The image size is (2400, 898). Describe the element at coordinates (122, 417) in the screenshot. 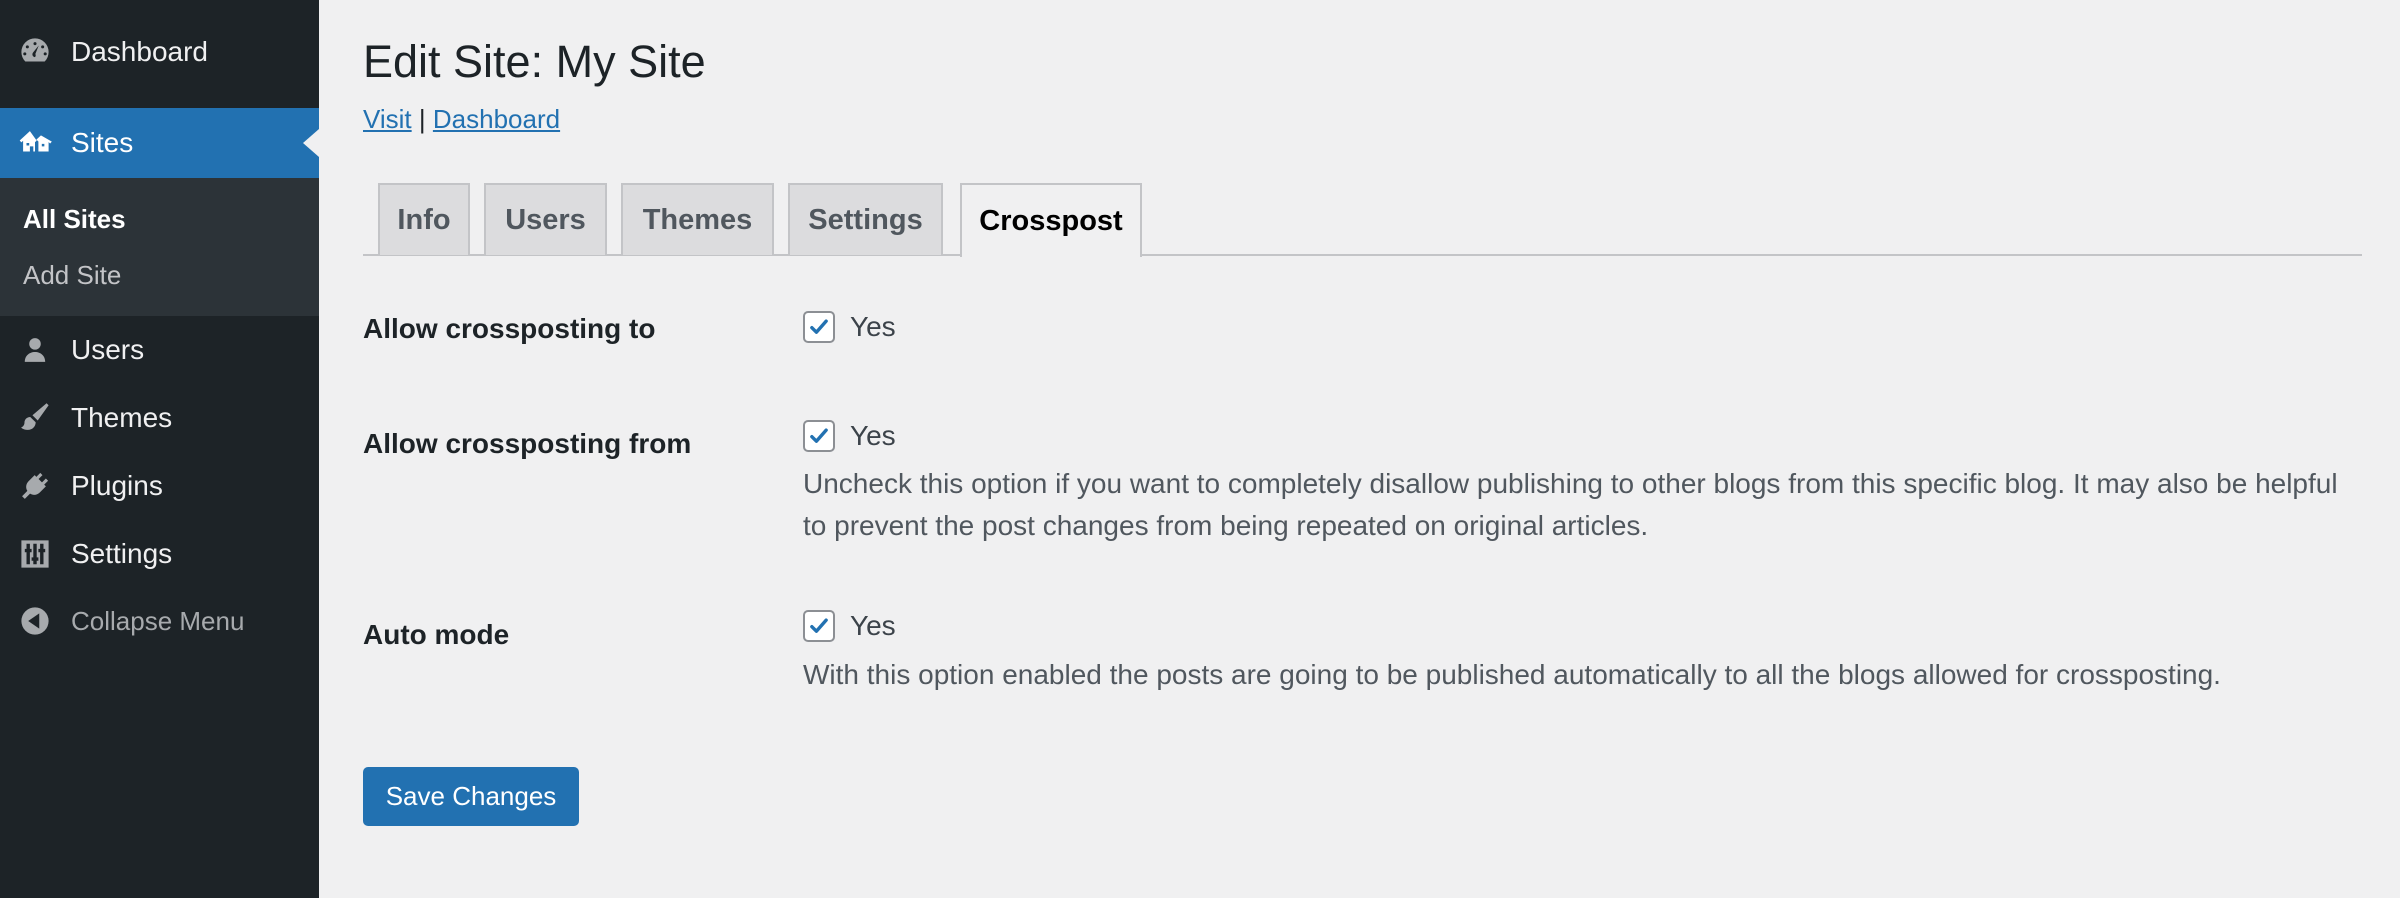

I see `sidebar-item-label: Themes` at that location.